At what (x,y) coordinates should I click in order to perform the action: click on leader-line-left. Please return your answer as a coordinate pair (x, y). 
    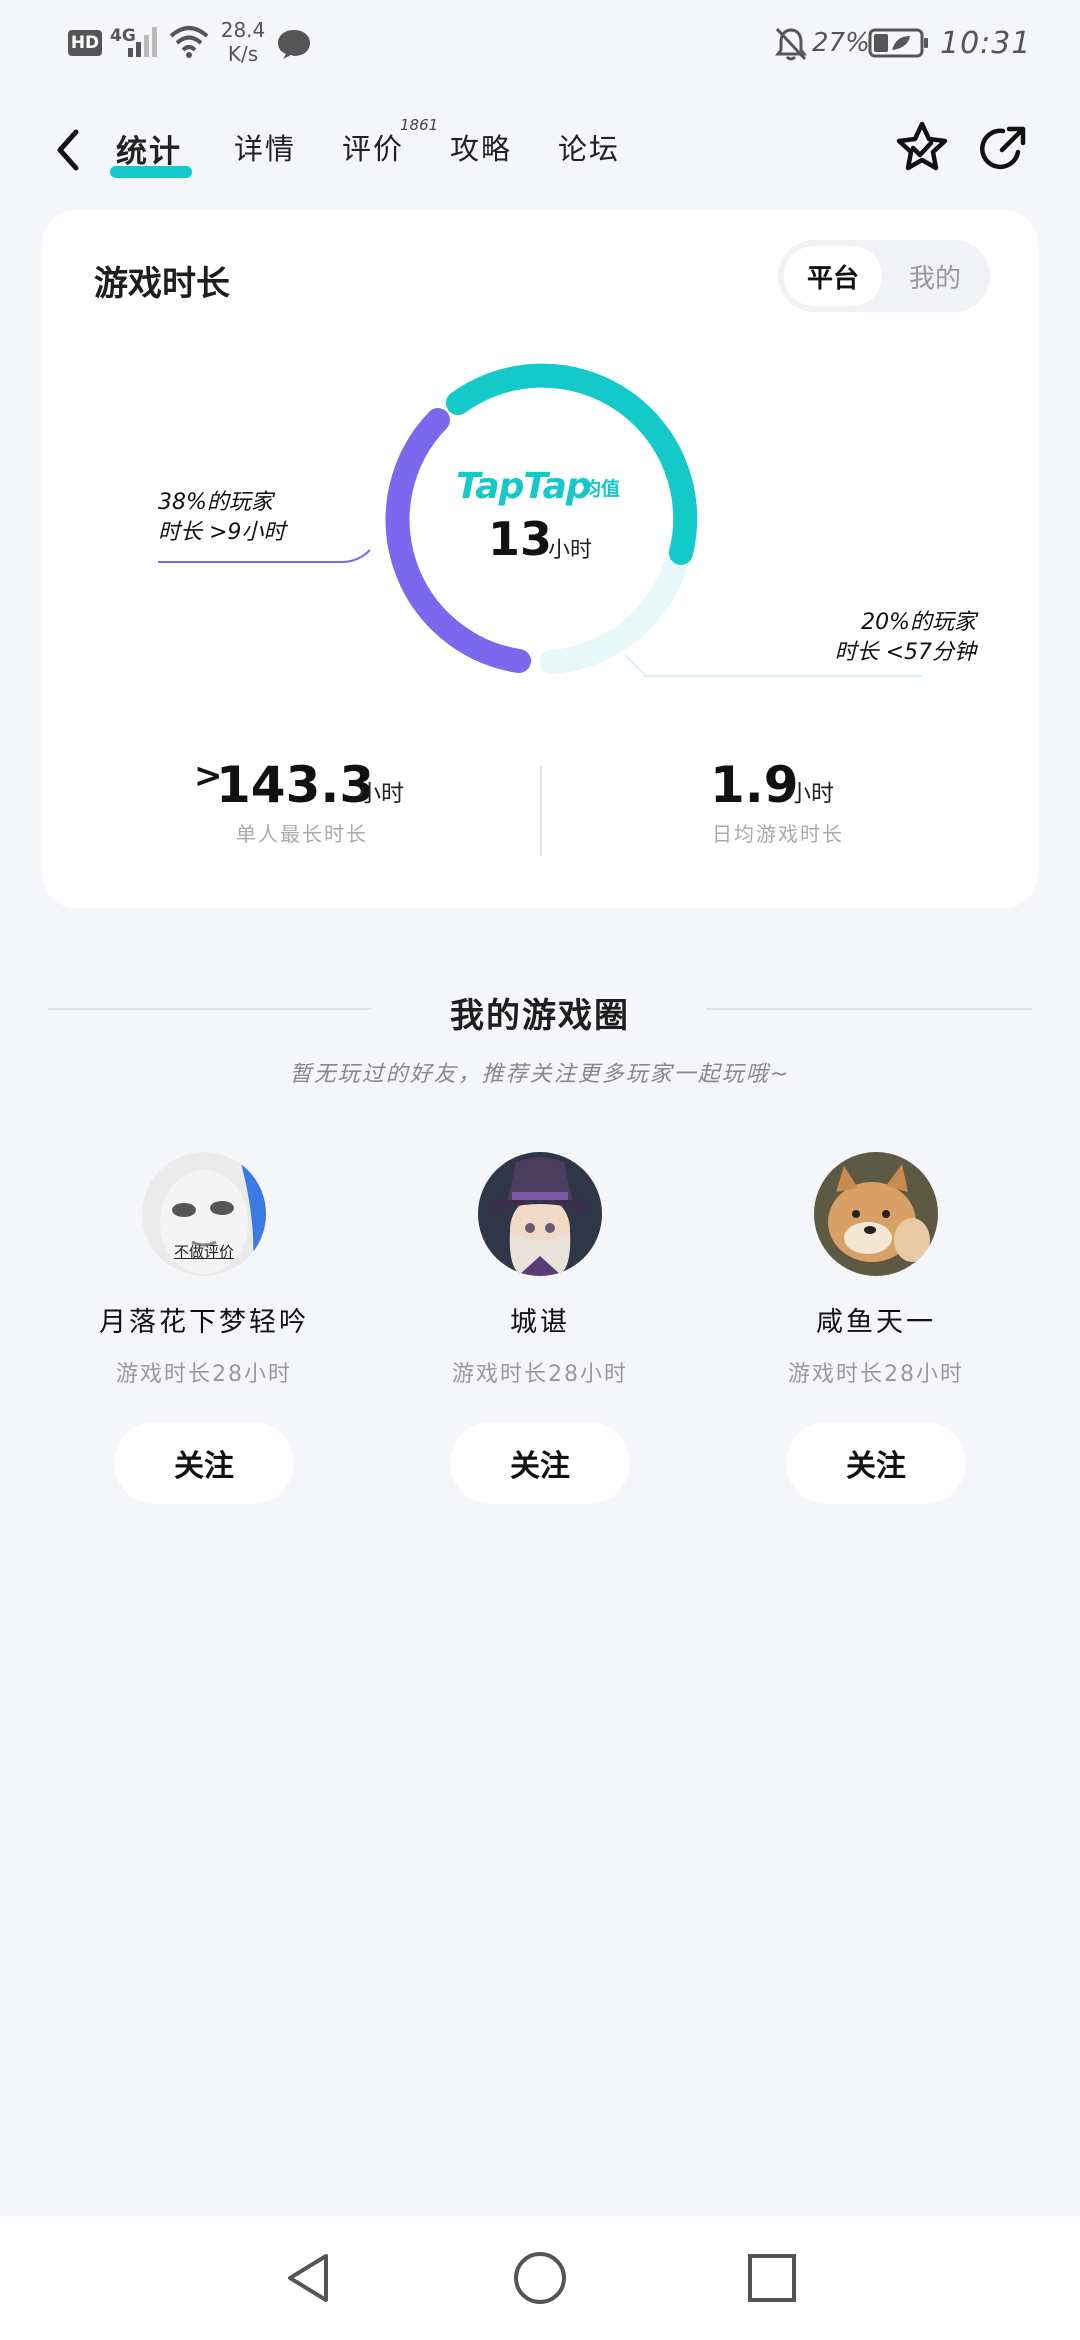
    Looking at the image, I should click on (264, 556).